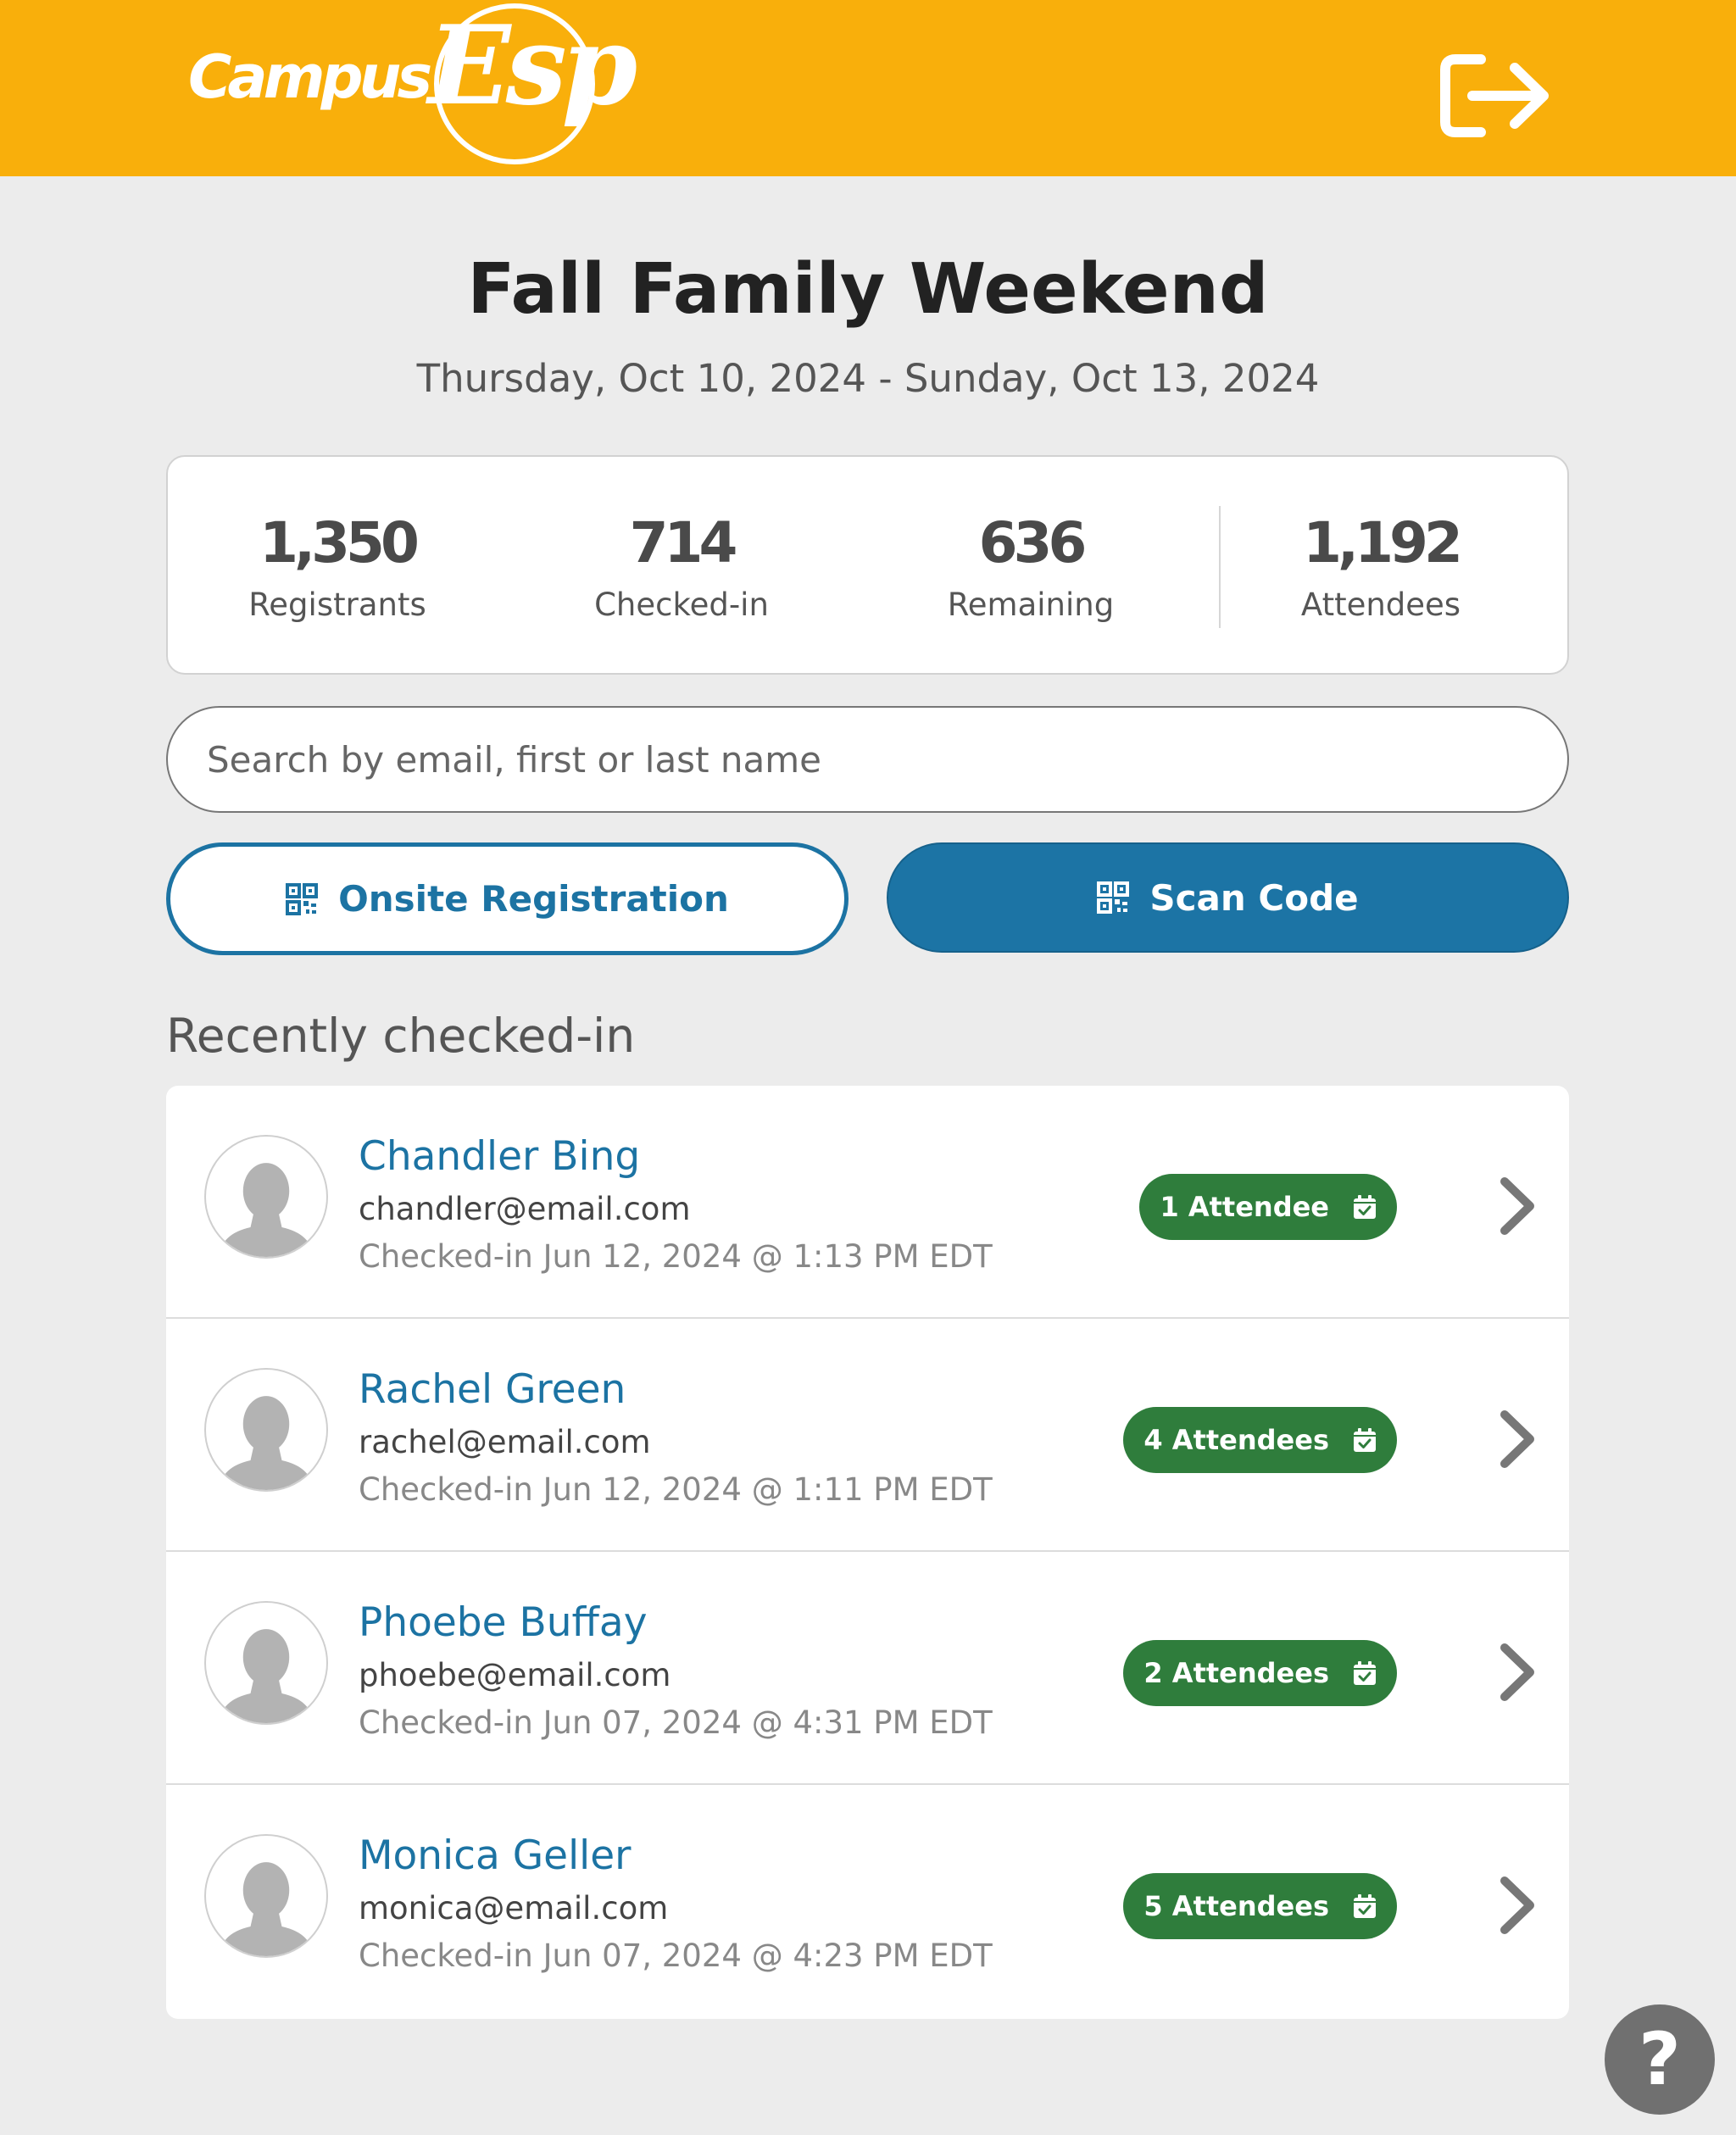 This screenshot has width=1736, height=2135. I want to click on attendee-count-badge: 2 Attendees, so click(1260, 1673).